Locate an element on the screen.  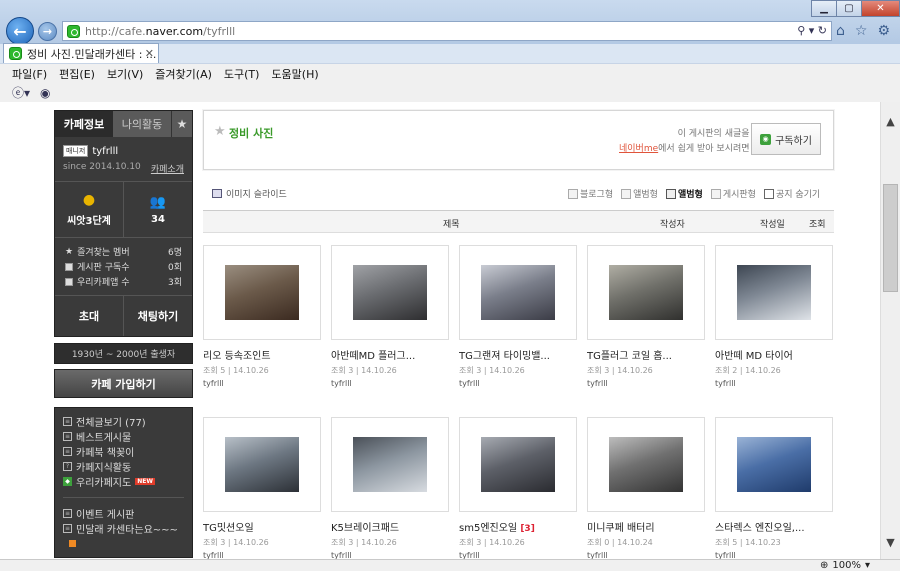
minimize-button: ▁ is located at coordinates (824, 8).